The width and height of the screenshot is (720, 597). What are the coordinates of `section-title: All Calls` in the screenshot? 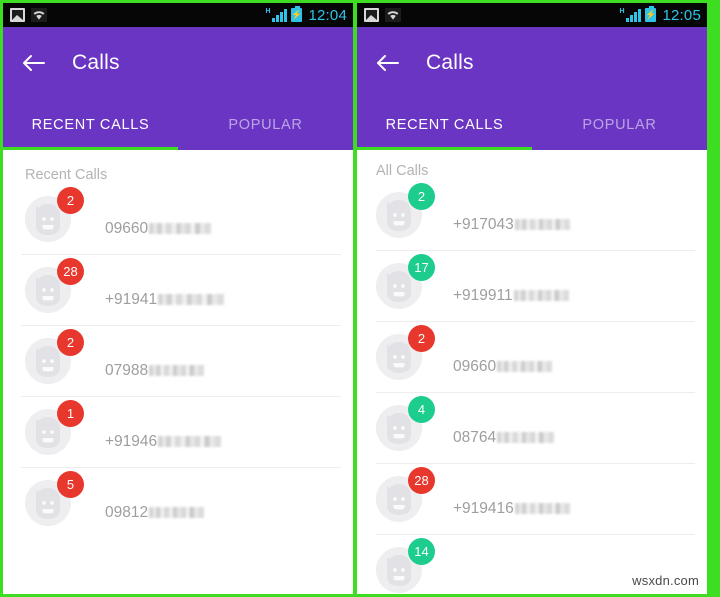 It's located at (402, 171).